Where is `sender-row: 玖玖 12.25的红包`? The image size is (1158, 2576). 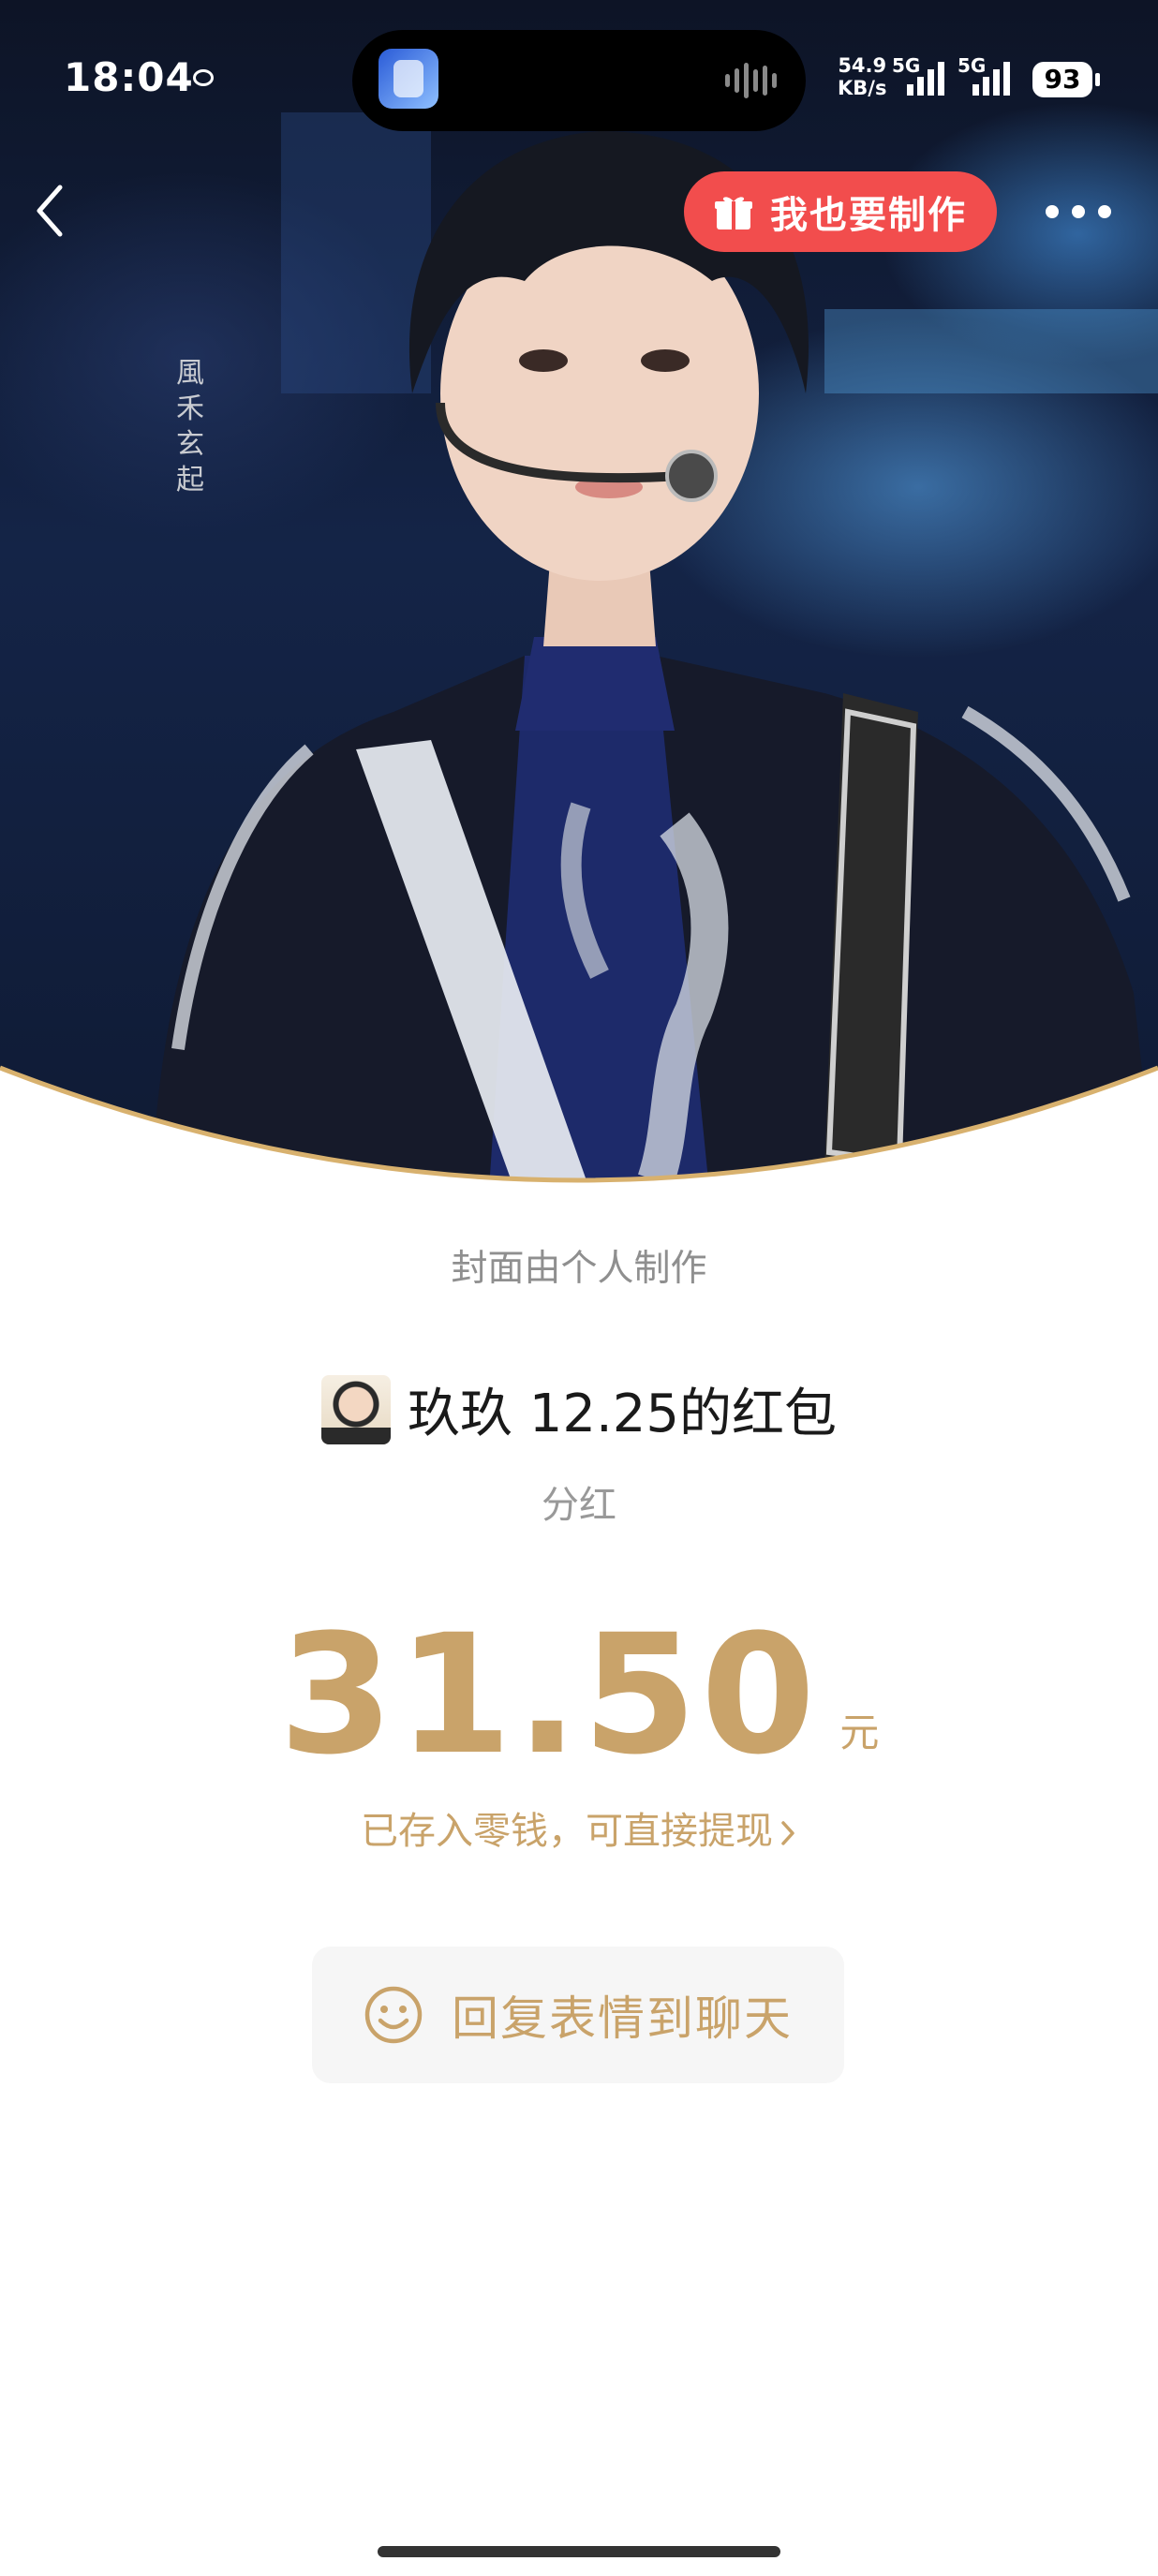
sender-row: 玖玖 12.25的红包 is located at coordinates (579, 1409).